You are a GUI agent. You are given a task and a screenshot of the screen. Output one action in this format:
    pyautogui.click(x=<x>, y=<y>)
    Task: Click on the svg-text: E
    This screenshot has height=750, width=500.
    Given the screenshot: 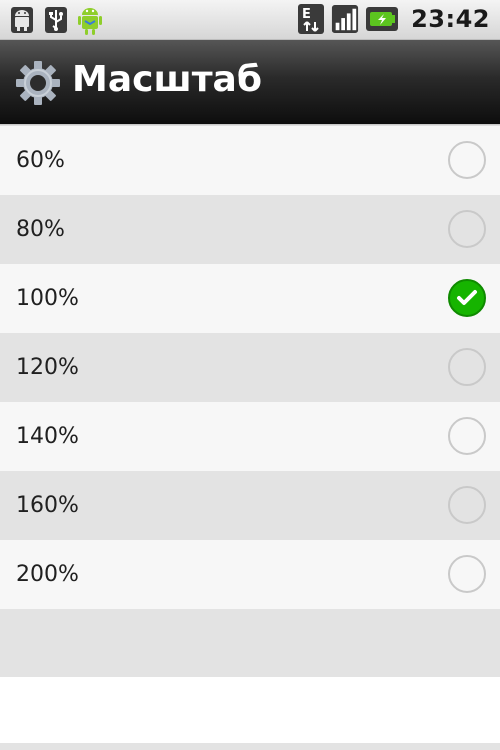 What is the action you would take?
    pyautogui.click(x=306, y=14)
    